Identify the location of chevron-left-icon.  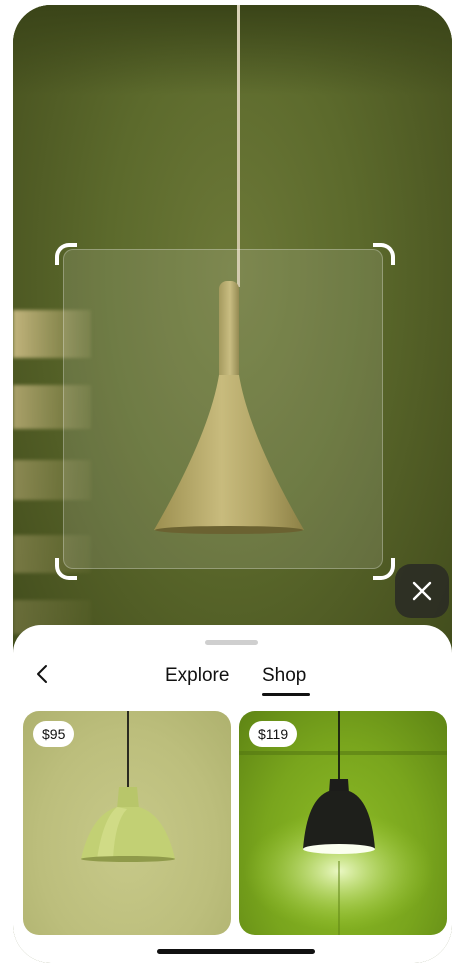
(42, 674).